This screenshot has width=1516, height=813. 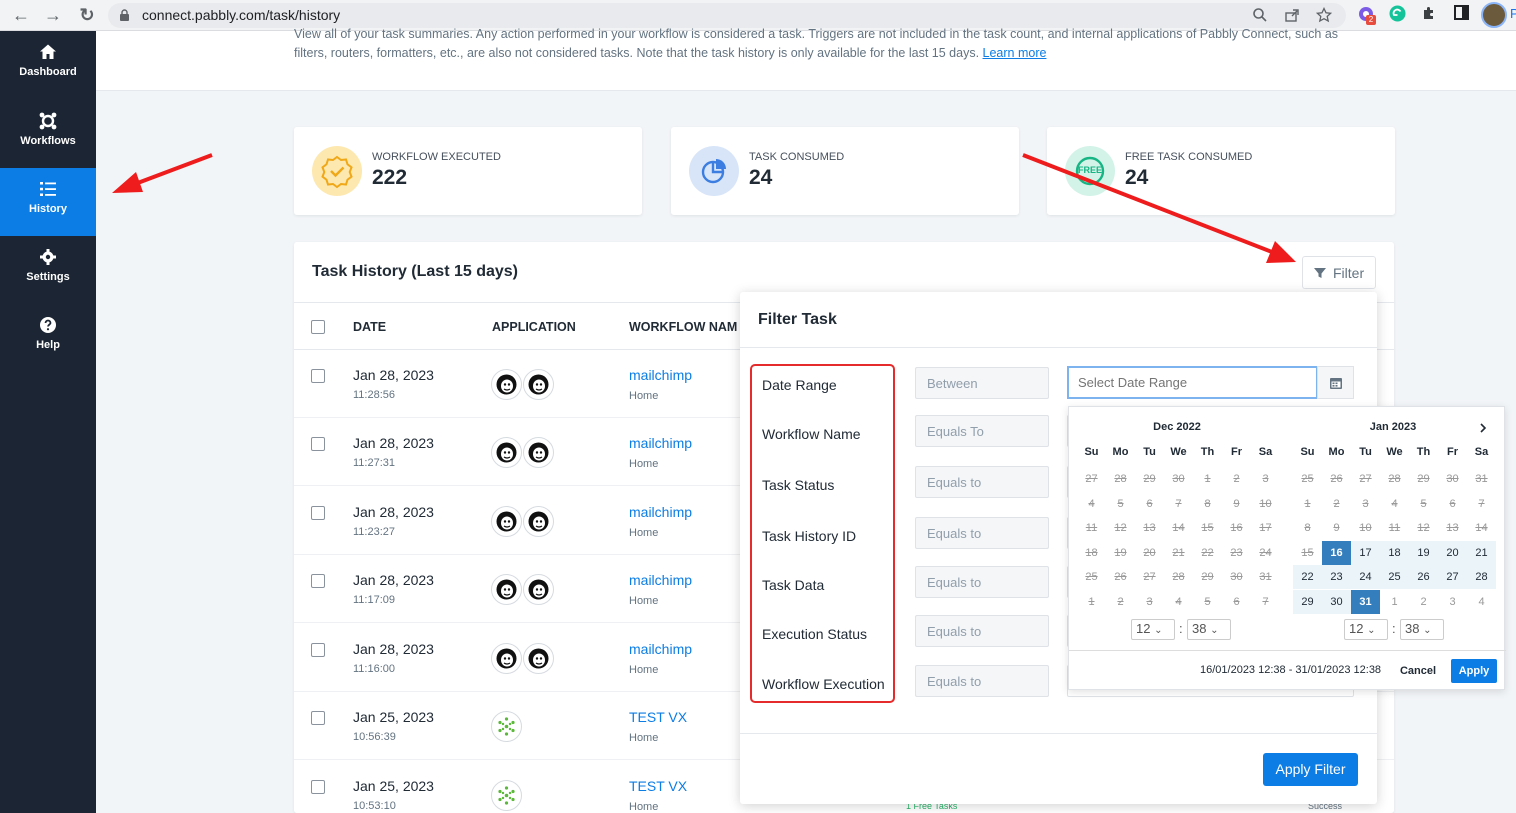 What do you see at coordinates (1365, 552) in the screenshot?
I see `calendar-day: 17` at bounding box center [1365, 552].